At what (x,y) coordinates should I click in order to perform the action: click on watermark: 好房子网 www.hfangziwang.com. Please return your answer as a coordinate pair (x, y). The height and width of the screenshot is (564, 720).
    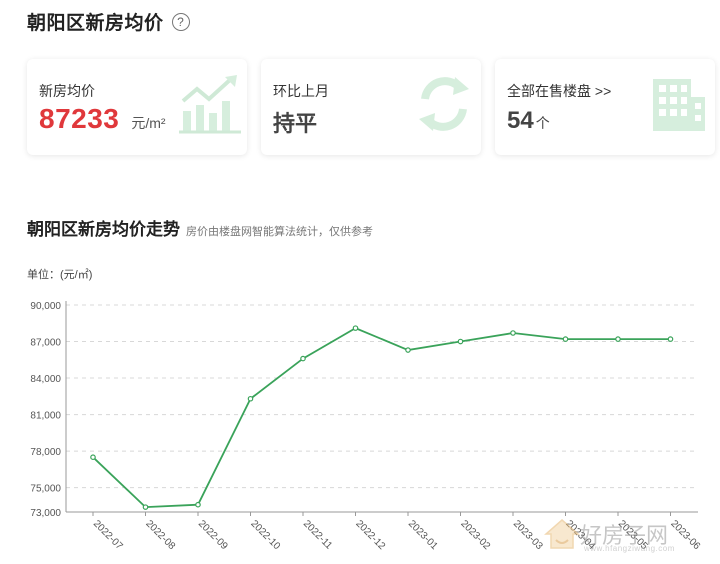
    Looking at the image, I should click on (609, 534).